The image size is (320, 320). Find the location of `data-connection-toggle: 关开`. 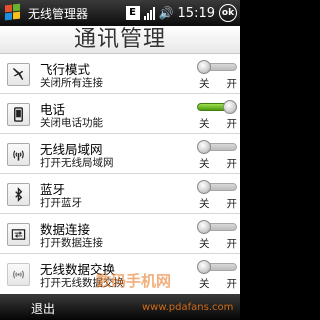

data-connection-toggle: 关开 is located at coordinates (217, 235).